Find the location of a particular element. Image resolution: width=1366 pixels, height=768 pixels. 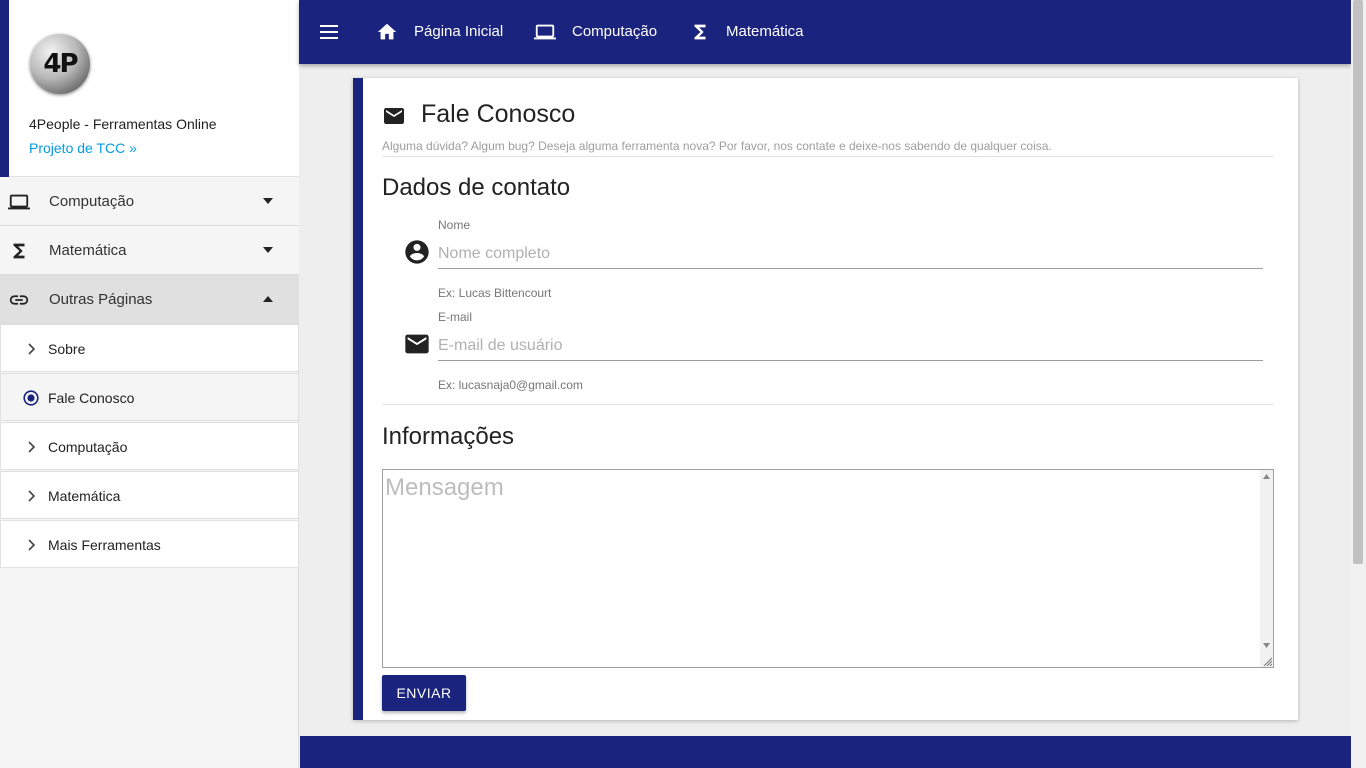

topnav-home: Página Inicial is located at coordinates (441, 32).